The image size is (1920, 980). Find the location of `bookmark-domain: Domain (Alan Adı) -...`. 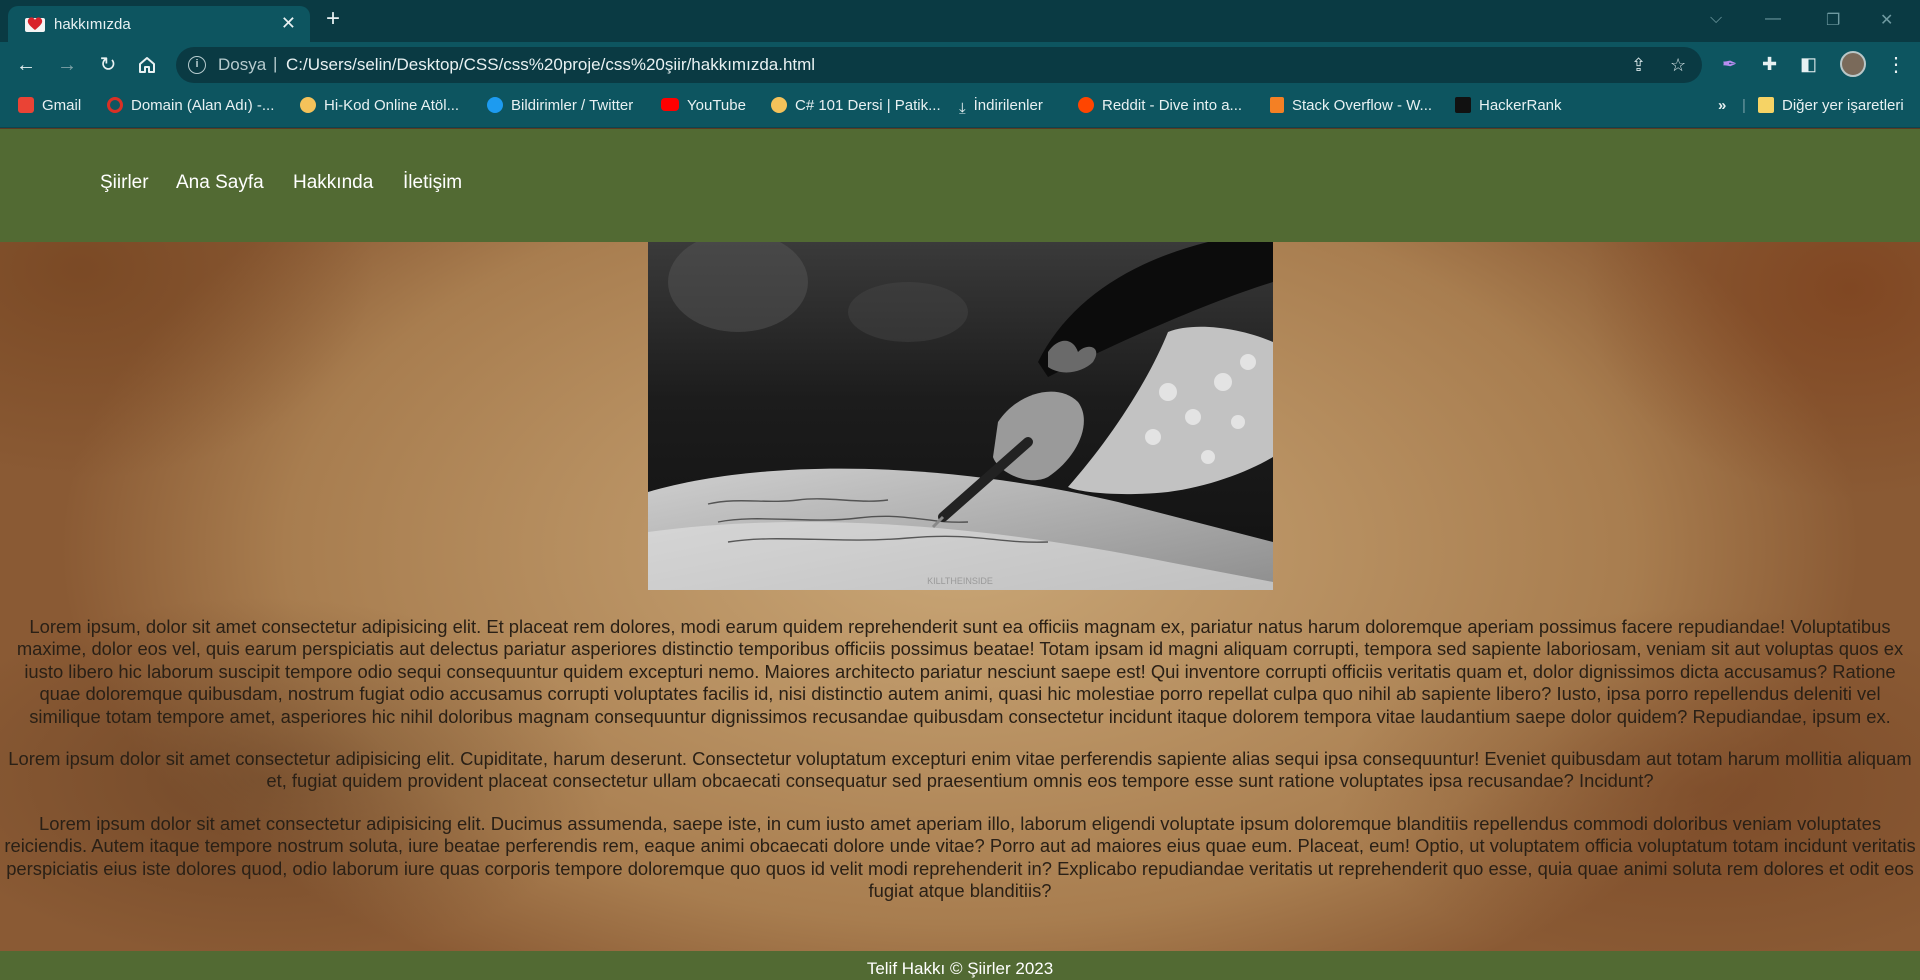

bookmark-domain: Domain (Alan Adı) -... is located at coordinates (190, 105).